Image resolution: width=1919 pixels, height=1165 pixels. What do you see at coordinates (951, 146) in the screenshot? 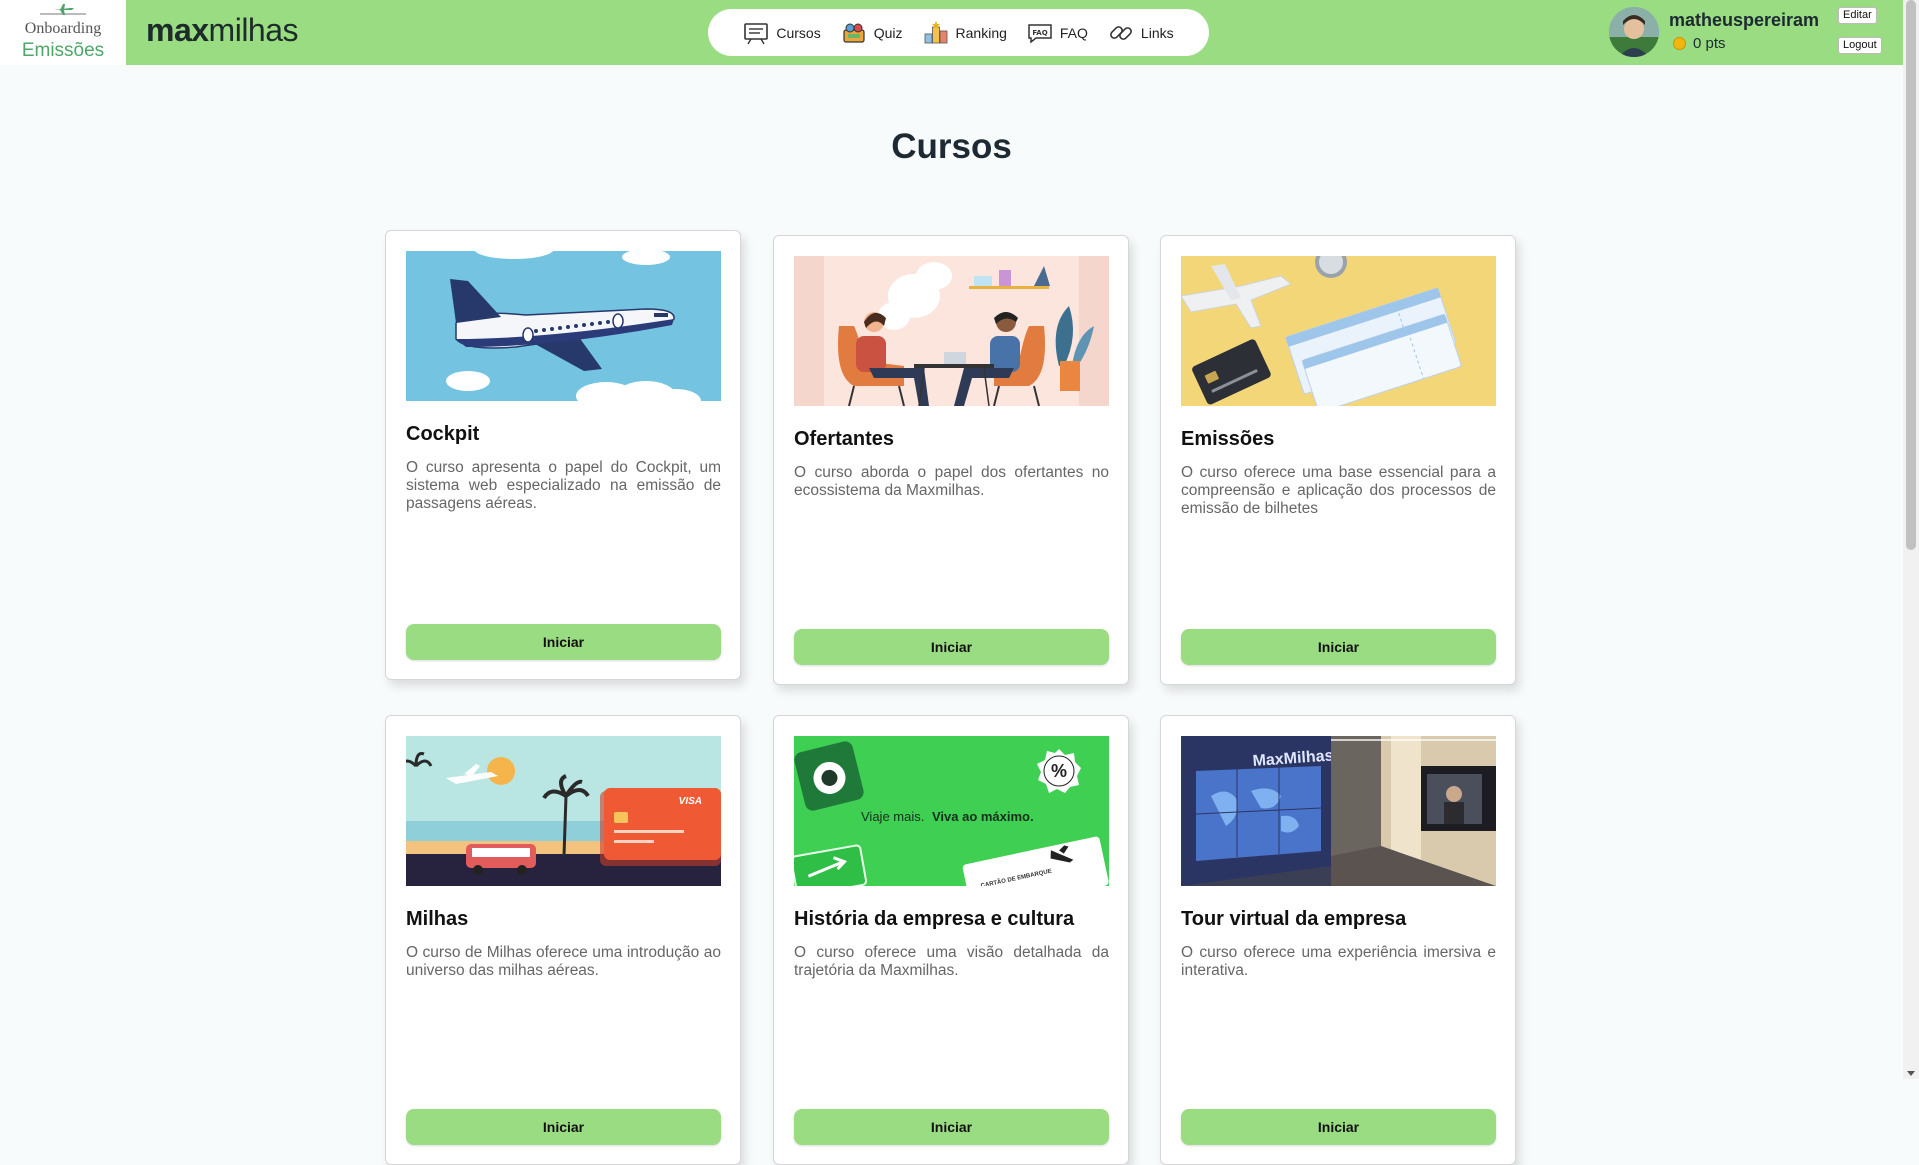
I see `page-title: Cursos` at bounding box center [951, 146].